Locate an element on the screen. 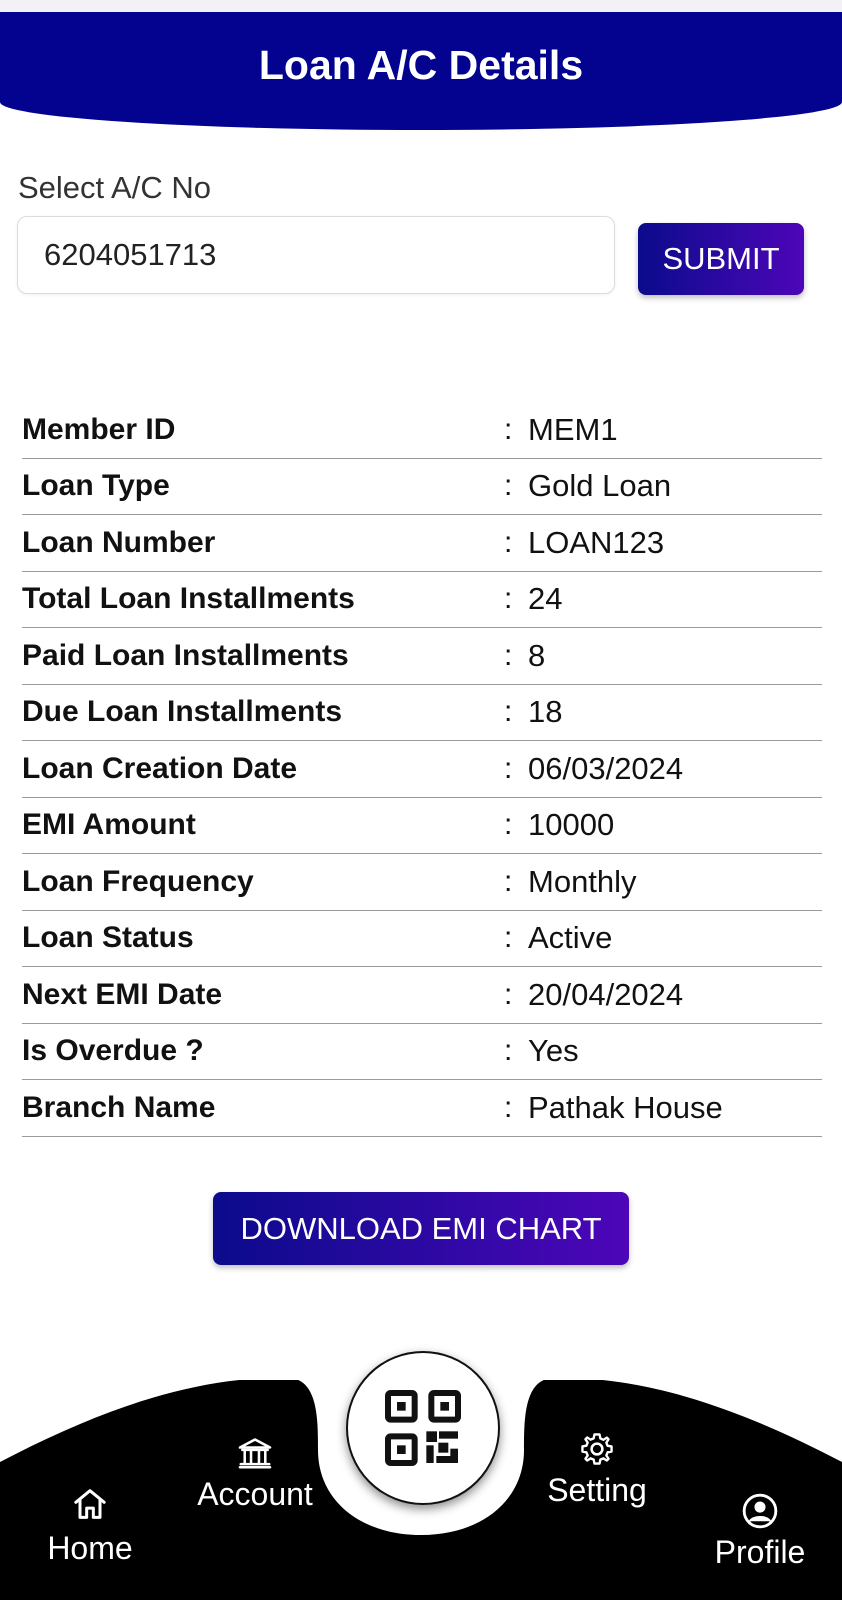  select-account-label: Select A/C No is located at coordinates (114, 187).